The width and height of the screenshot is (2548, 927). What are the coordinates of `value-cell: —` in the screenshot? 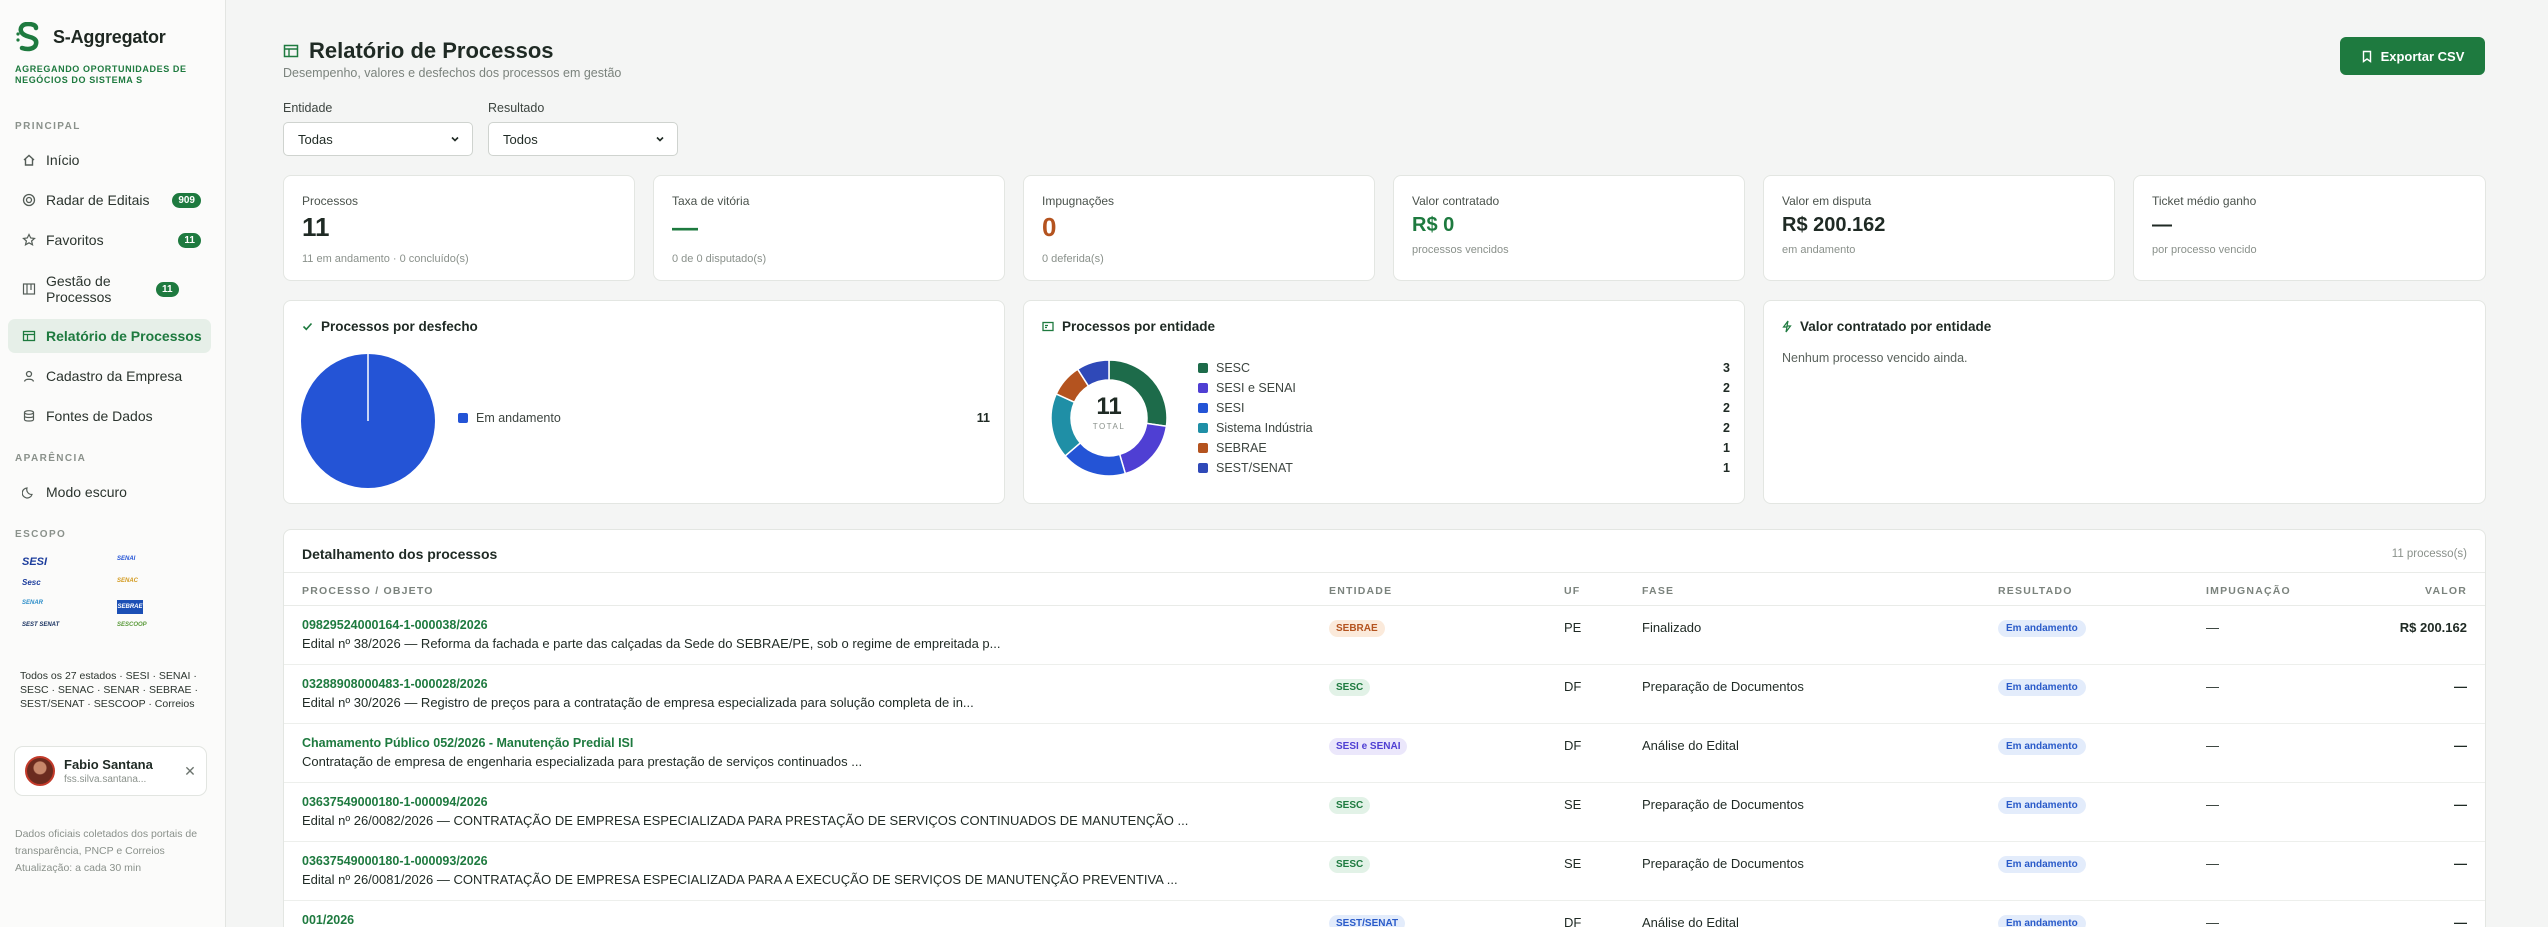 It's located at (2460, 921).